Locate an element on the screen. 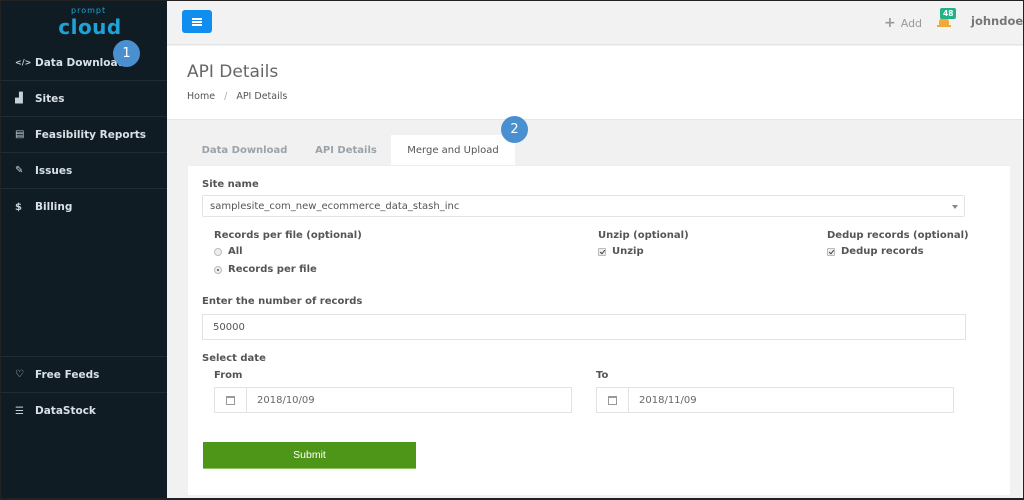  tab-merge-and-upload: Merge and Upload is located at coordinates (453, 150).